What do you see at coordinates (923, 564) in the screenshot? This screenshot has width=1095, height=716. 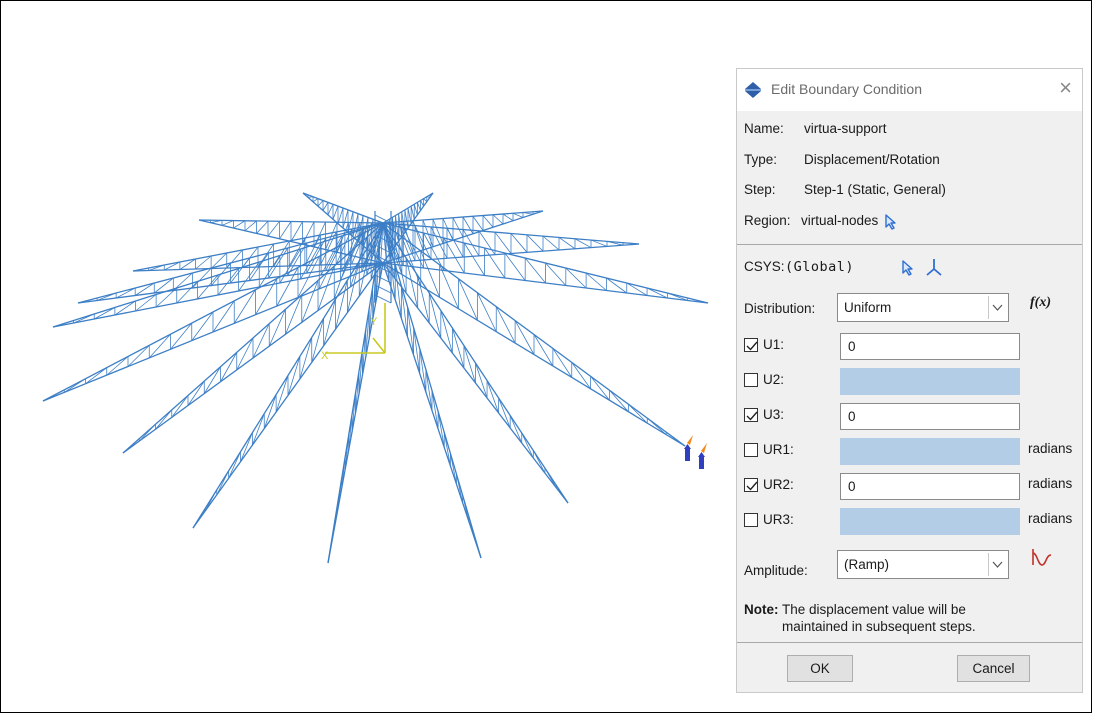 I see `amplitude-select: (Ramp)` at bounding box center [923, 564].